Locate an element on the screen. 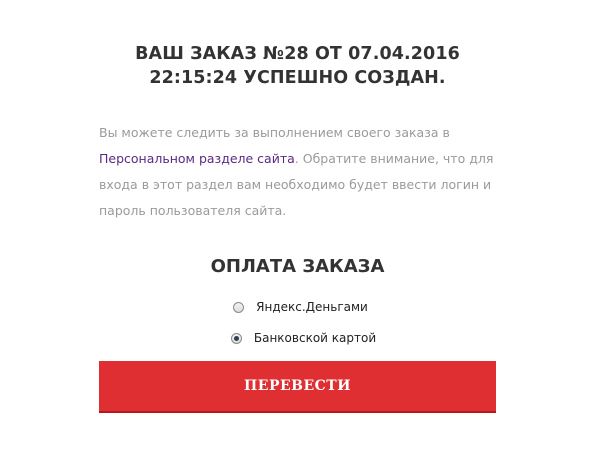 The image size is (593, 475). payment-option-label: Банковской картой is located at coordinates (315, 338).